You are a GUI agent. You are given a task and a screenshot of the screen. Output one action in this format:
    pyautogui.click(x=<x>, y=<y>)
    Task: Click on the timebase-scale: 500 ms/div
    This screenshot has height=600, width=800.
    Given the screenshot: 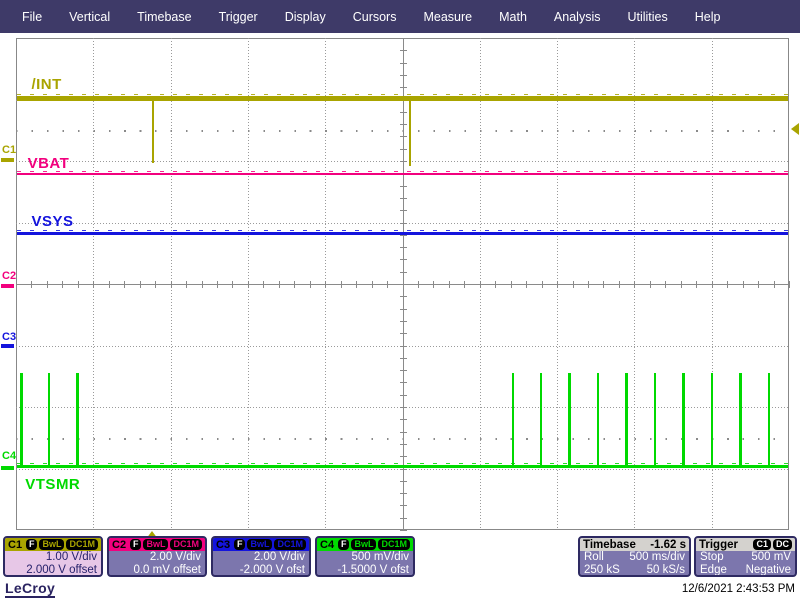 What is the action you would take?
    pyautogui.click(x=657, y=557)
    